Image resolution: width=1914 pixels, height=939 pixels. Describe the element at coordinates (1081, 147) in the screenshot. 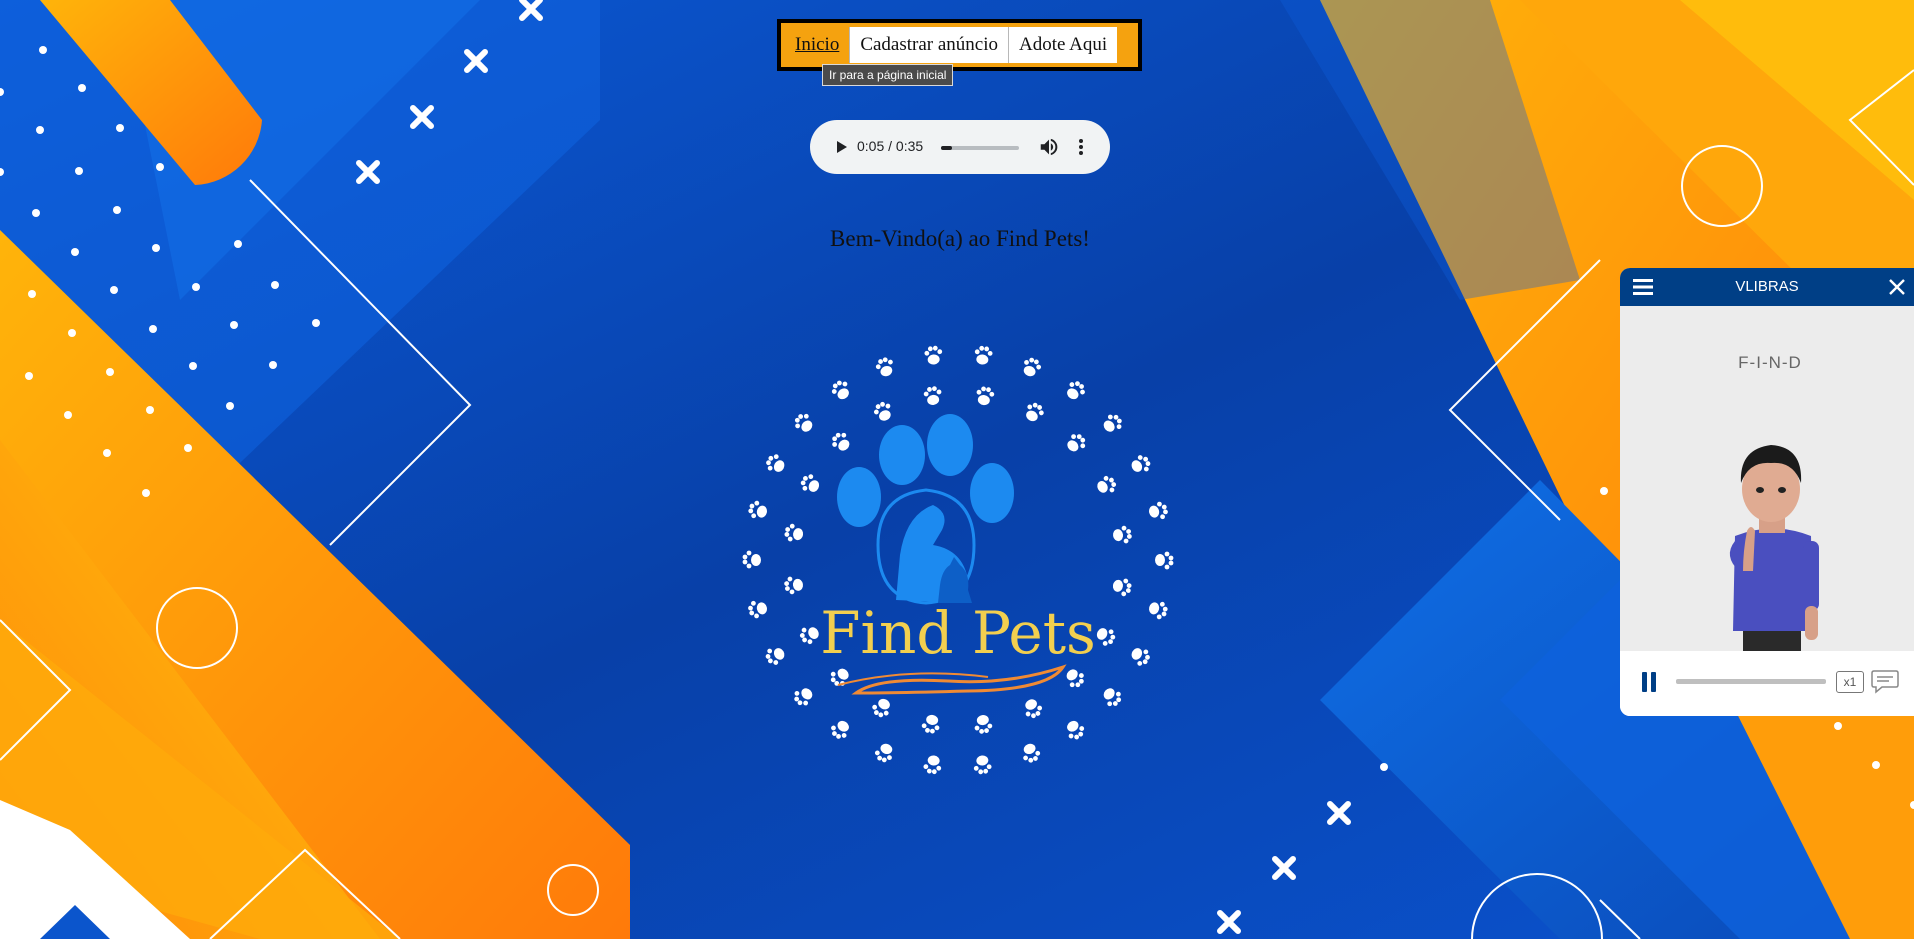

I see `more-options-icon` at that location.